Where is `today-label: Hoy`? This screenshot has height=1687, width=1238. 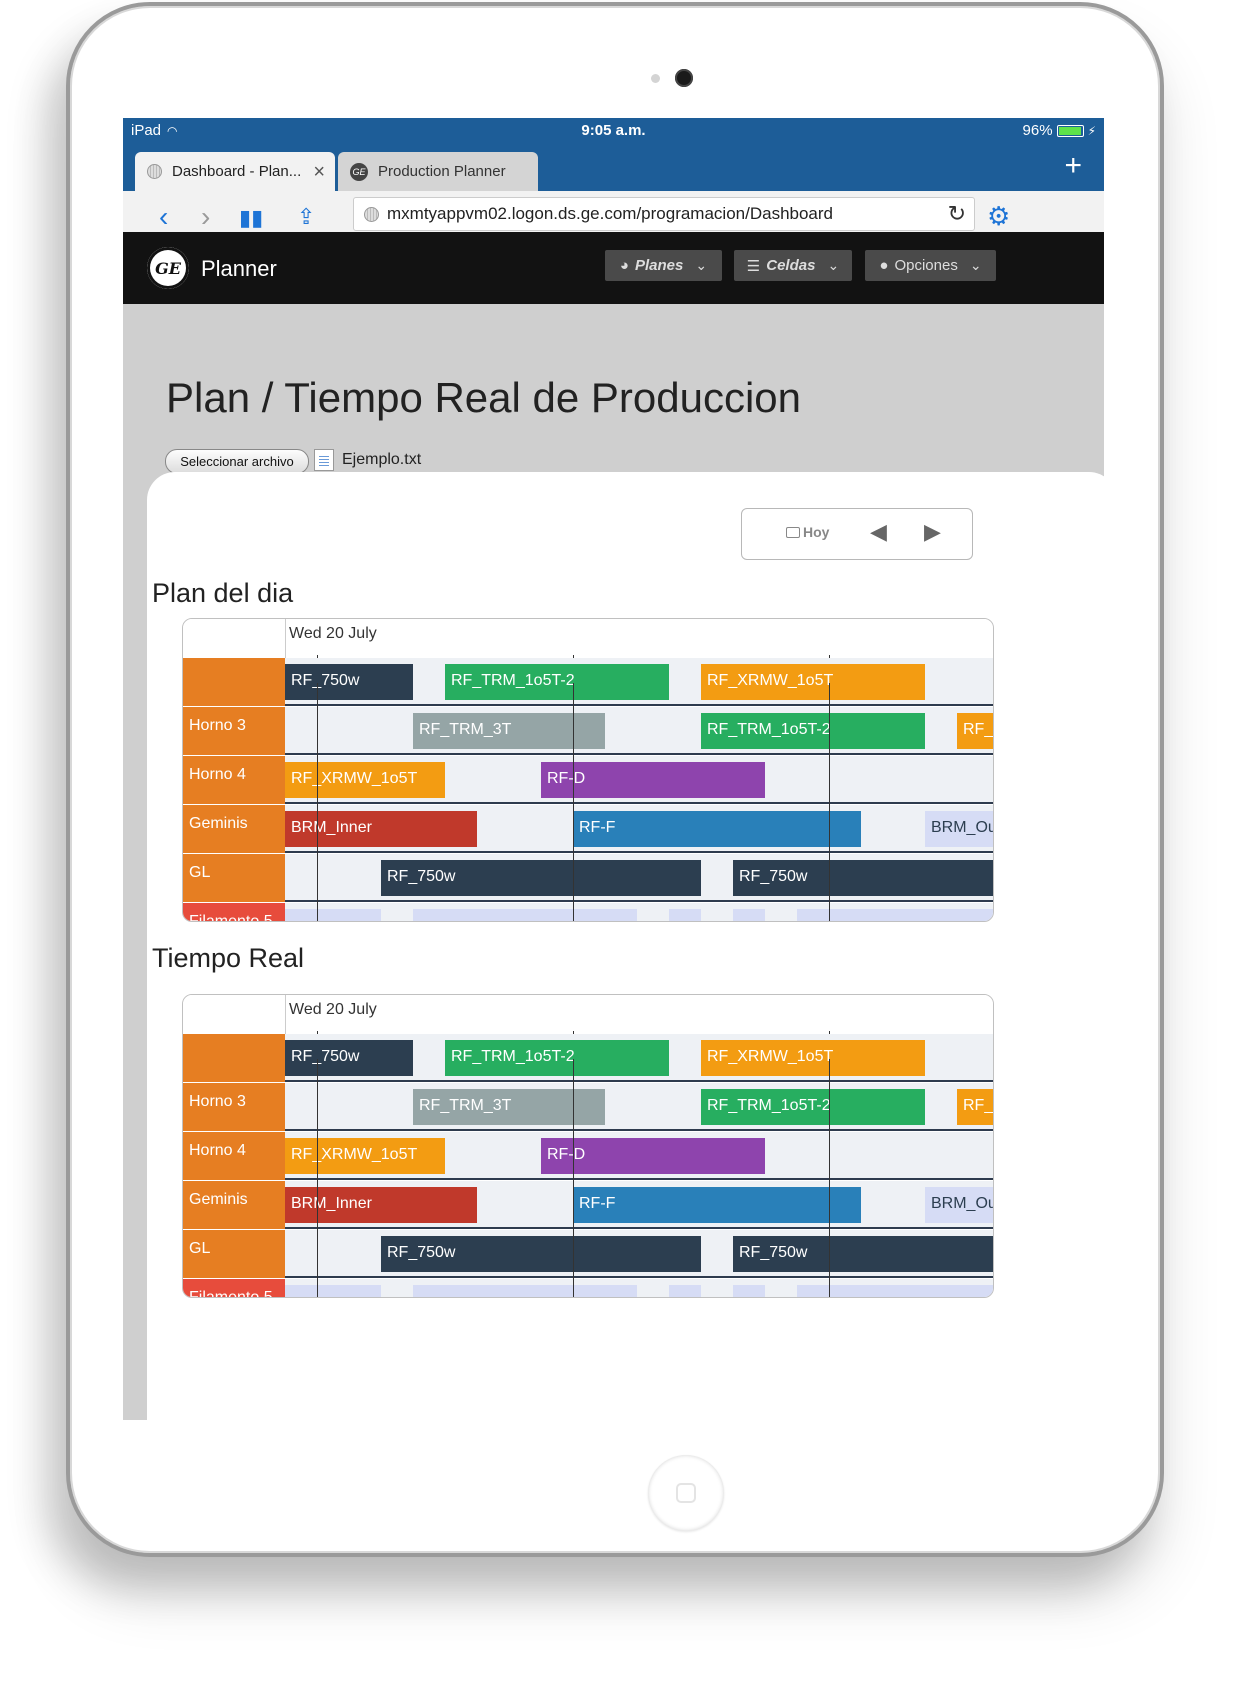
today-label: Hoy is located at coordinates (816, 532).